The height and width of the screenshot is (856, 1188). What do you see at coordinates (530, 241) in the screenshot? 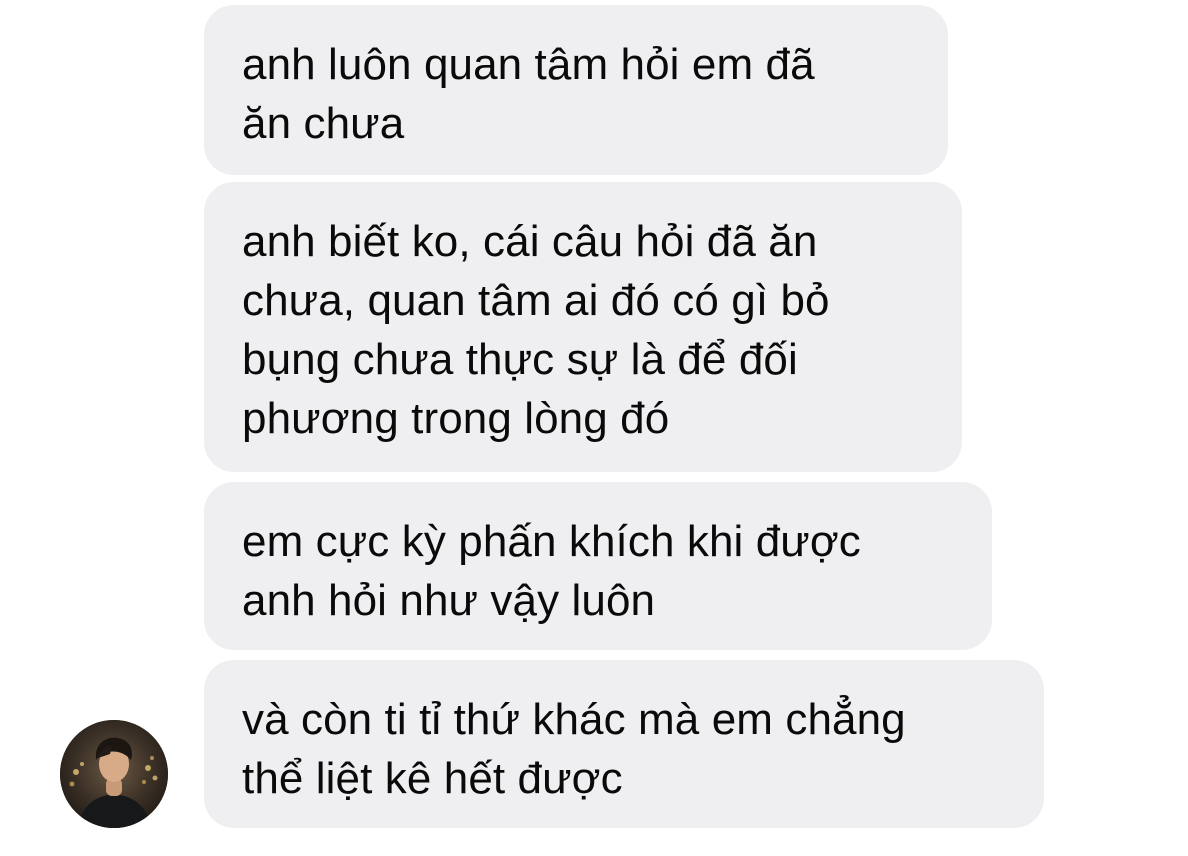
I see `message-line: anh biết ko, cái câu hỏi đã ăn` at bounding box center [530, 241].